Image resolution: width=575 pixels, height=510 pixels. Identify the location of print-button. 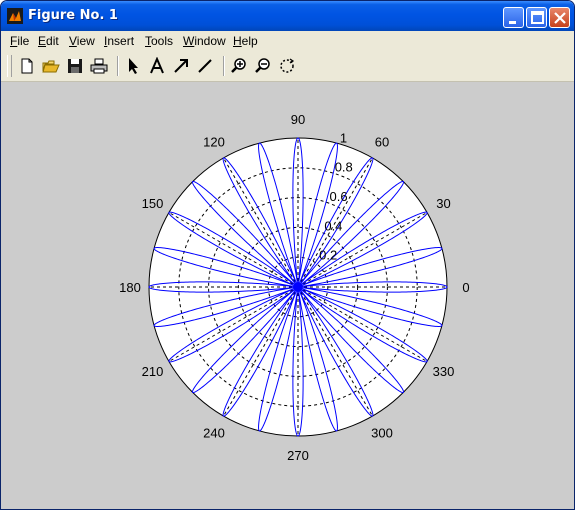
(99, 66).